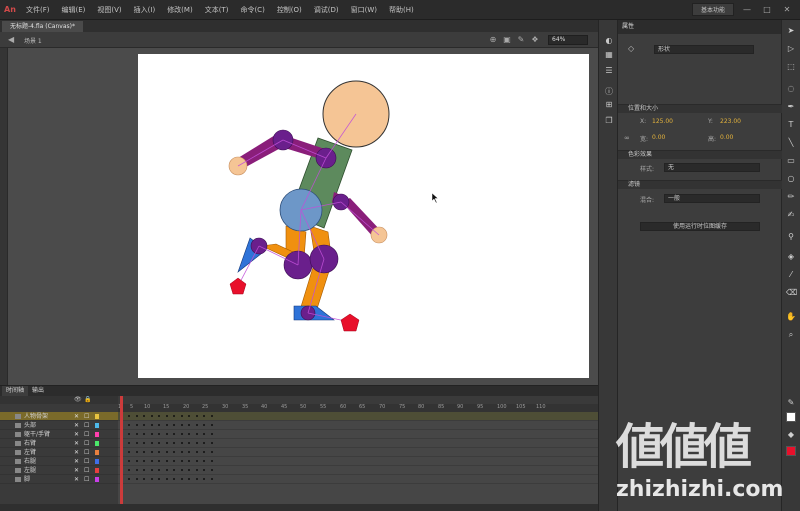 The height and width of the screenshot is (511, 800). What do you see at coordinates (609, 121) in the screenshot?
I see `library-panel-icon: ❐` at bounding box center [609, 121].